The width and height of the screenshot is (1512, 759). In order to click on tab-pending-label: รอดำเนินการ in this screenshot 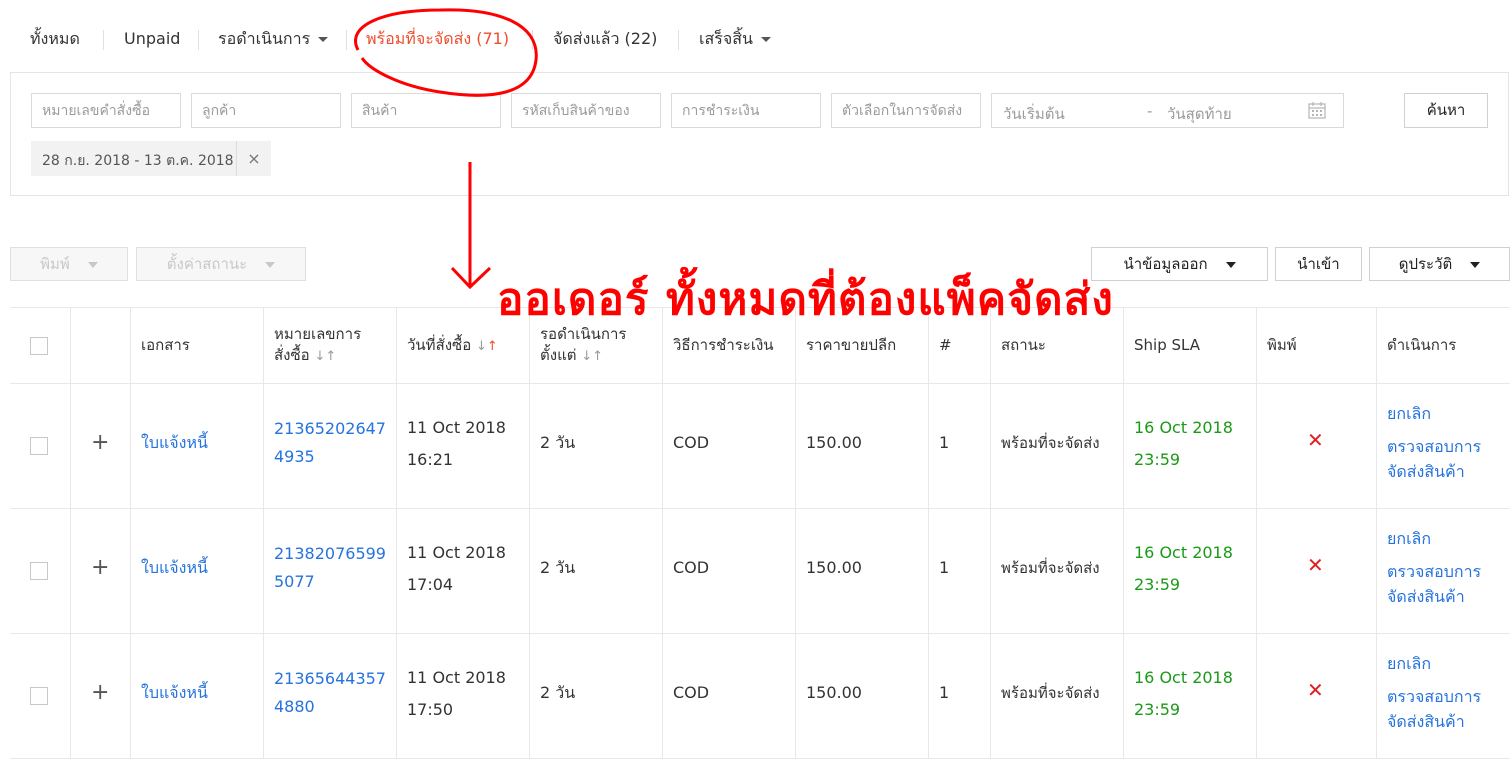, I will do `click(264, 38)`.